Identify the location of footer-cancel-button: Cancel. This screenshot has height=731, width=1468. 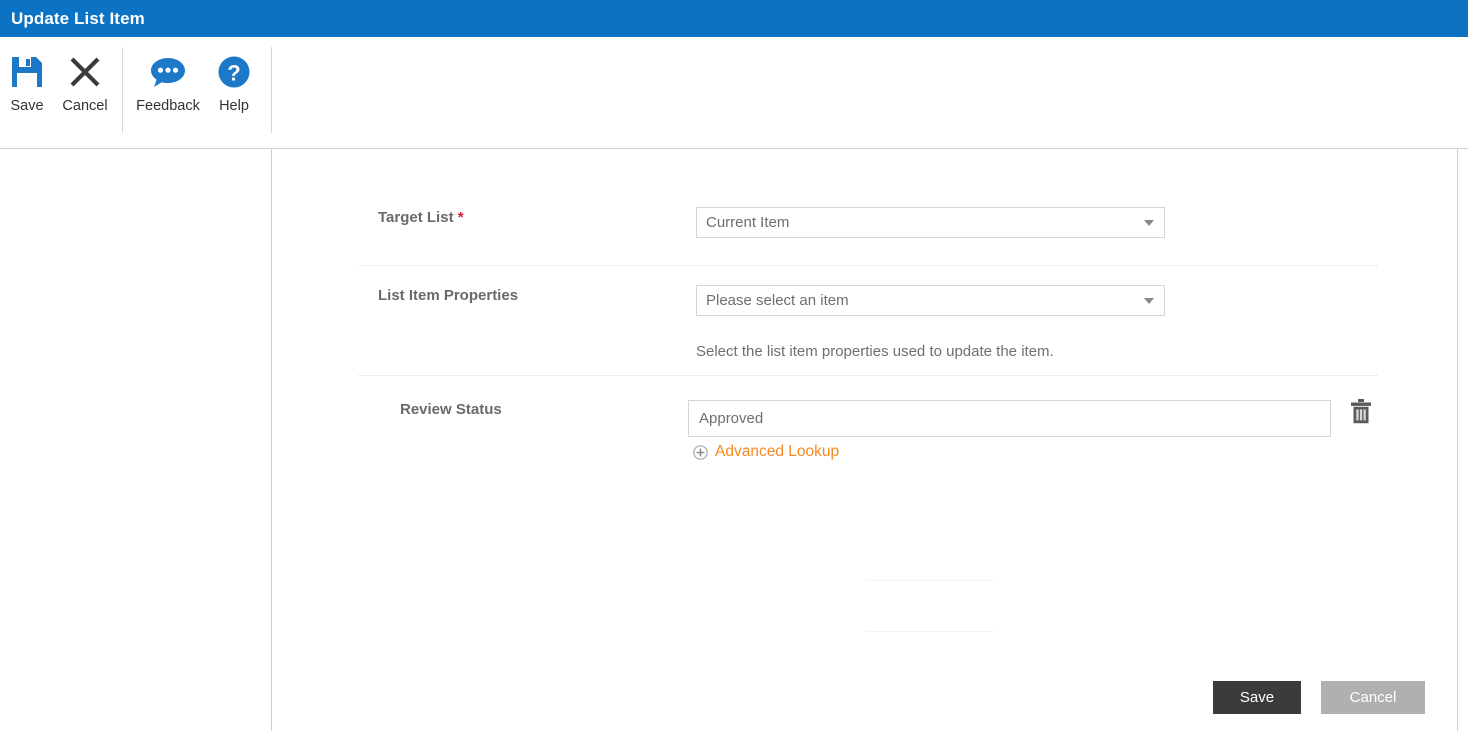
(1373, 697).